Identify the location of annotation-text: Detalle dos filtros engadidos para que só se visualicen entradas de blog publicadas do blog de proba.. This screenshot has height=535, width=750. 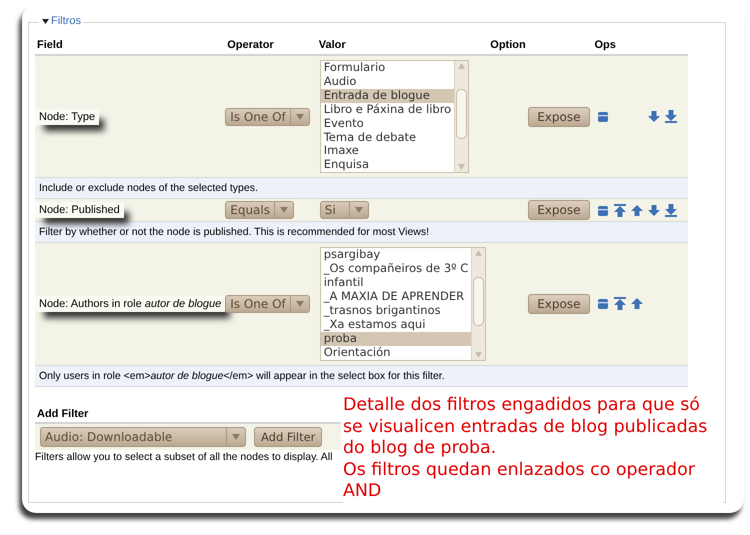
(525, 427).